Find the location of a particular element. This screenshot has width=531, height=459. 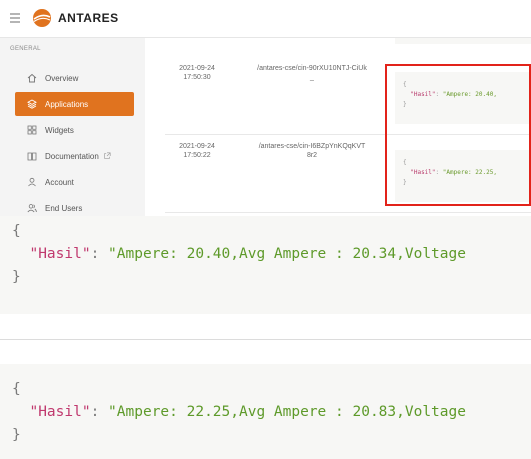

sidebar-item-end-users: End Users is located at coordinates (74, 206).